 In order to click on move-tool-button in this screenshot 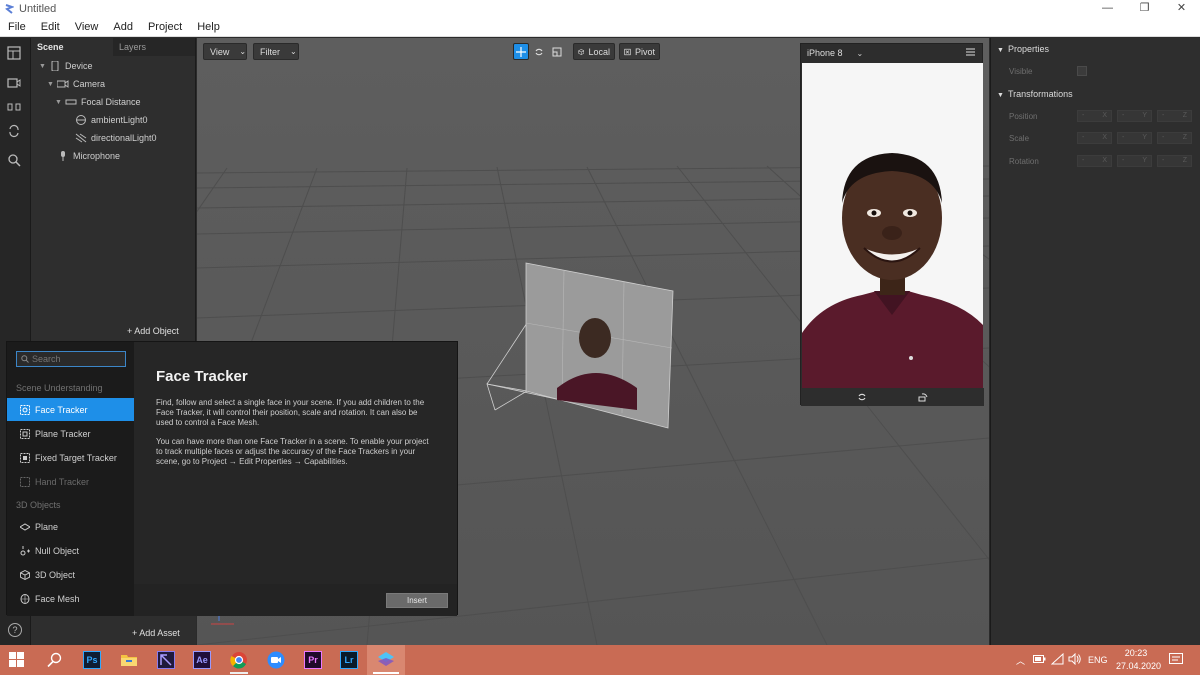, I will do `click(521, 51)`.